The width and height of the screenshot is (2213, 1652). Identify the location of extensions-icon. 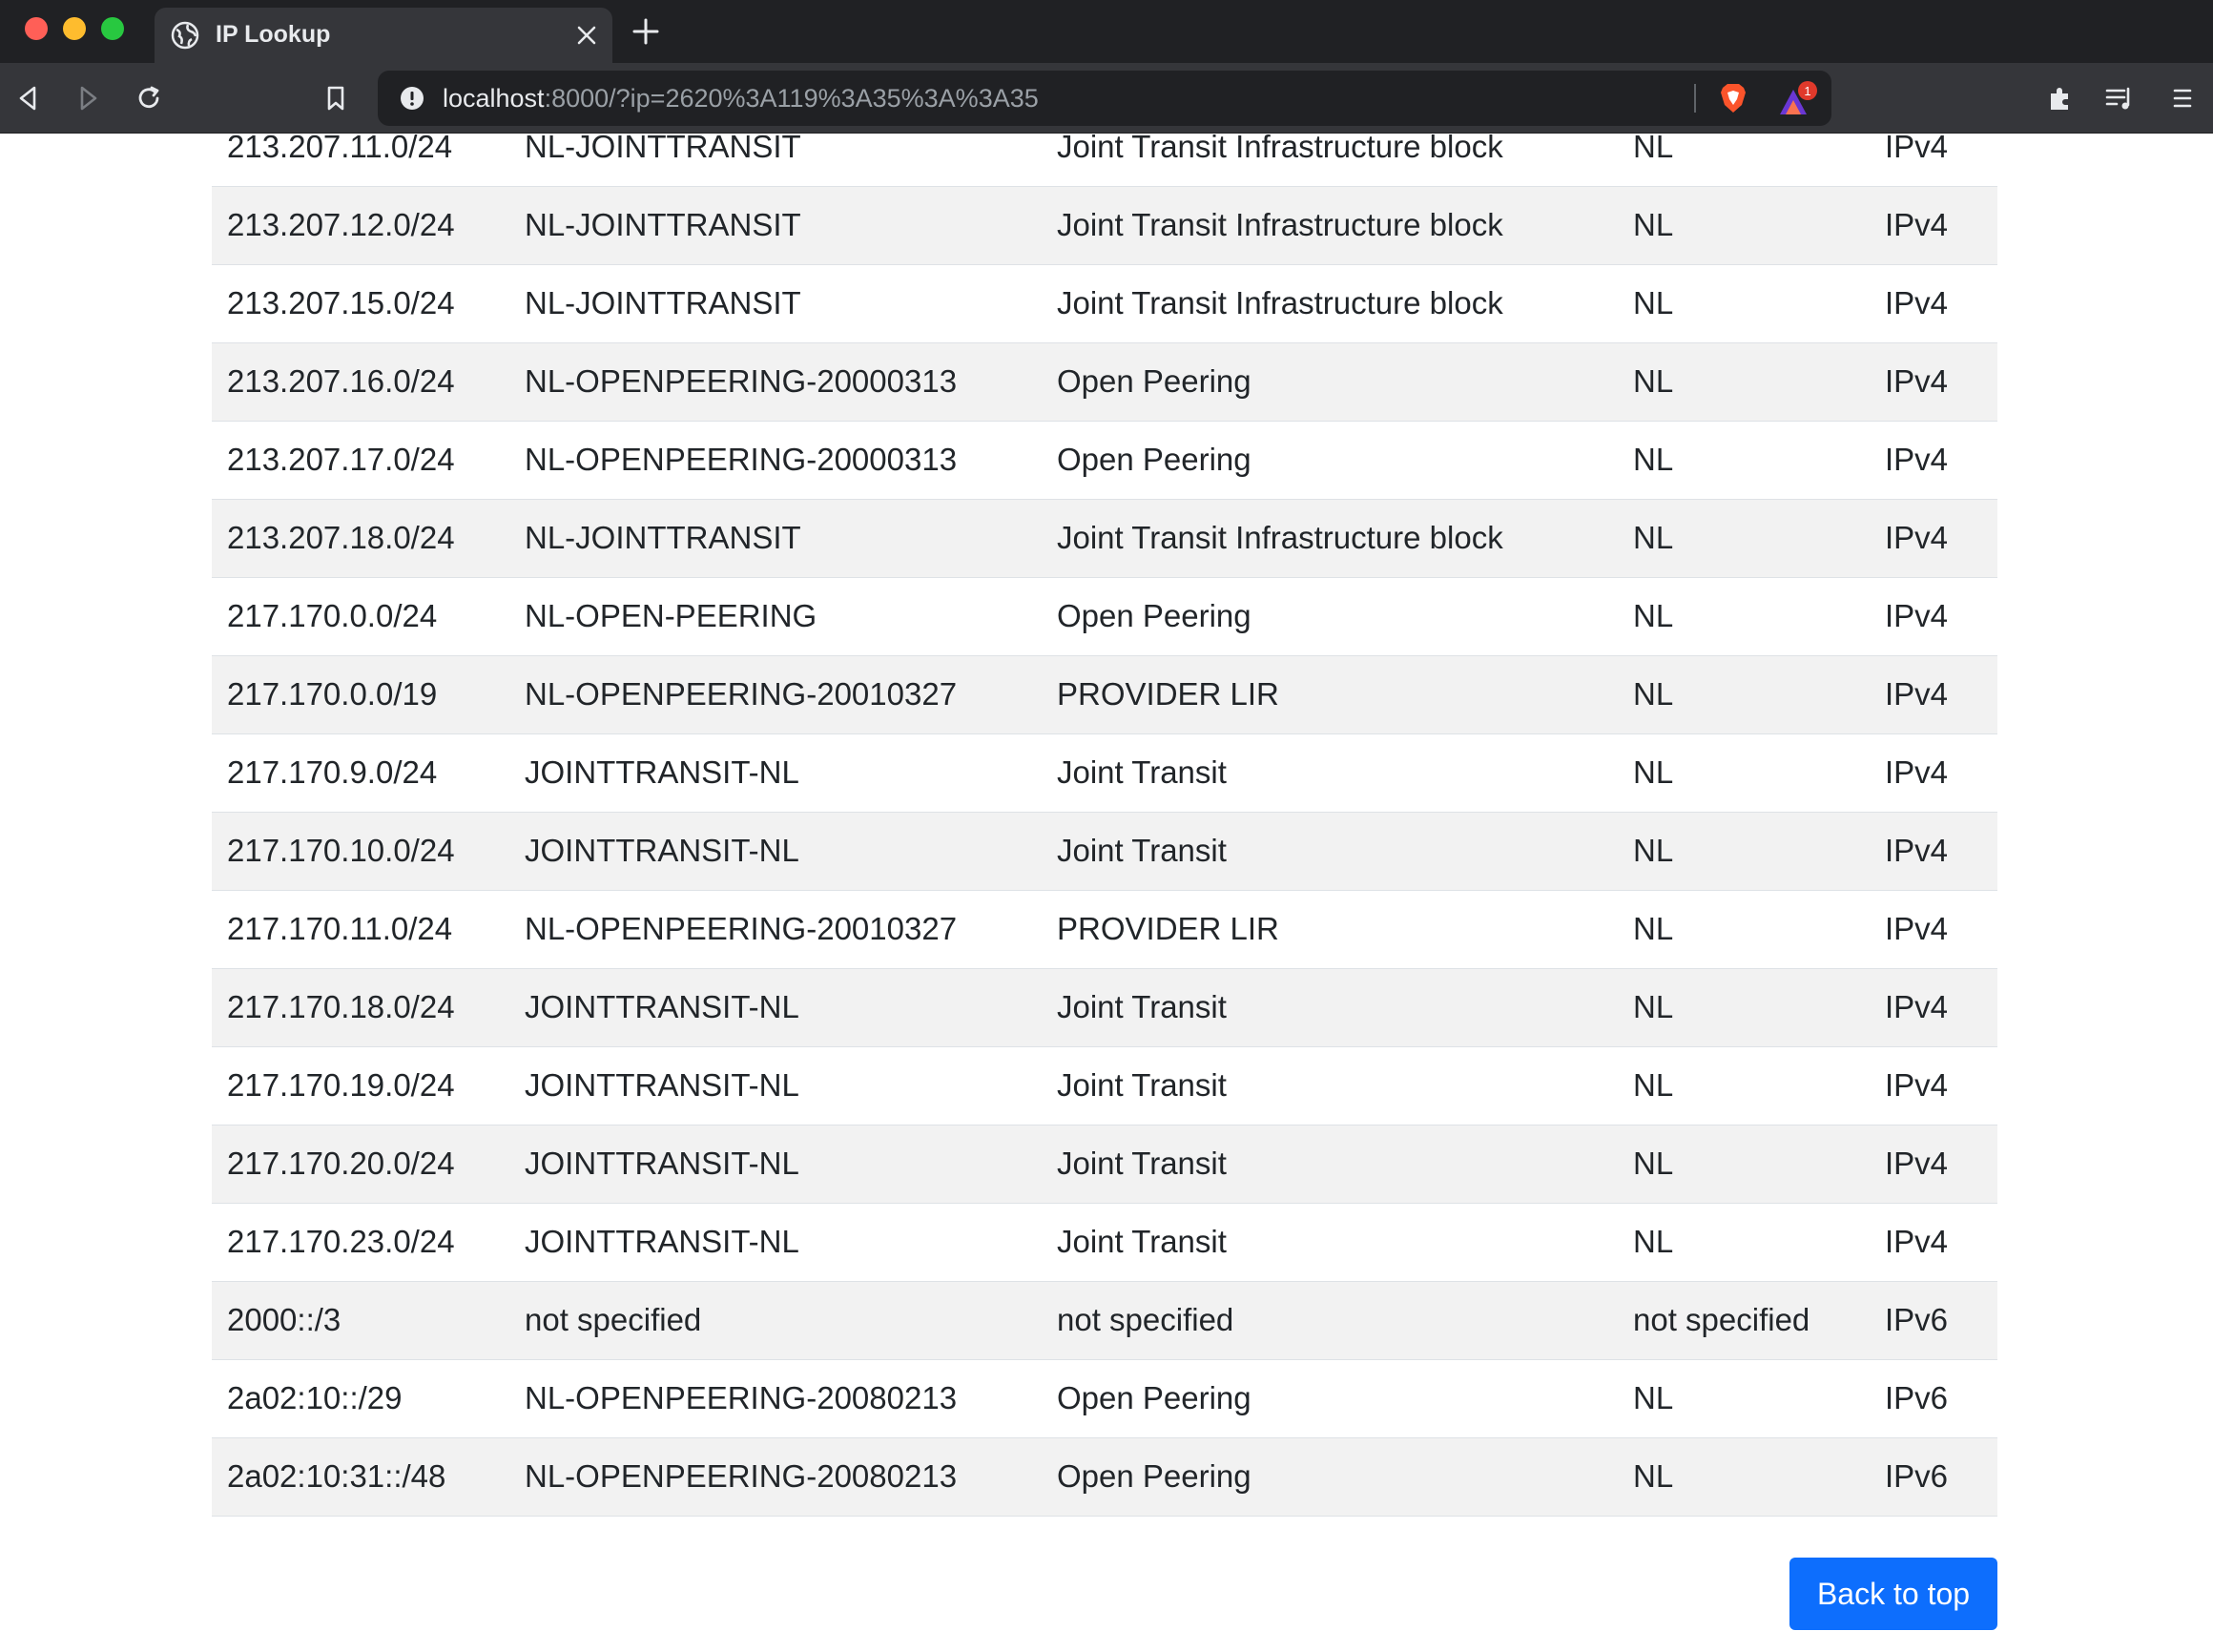
(2060, 98).